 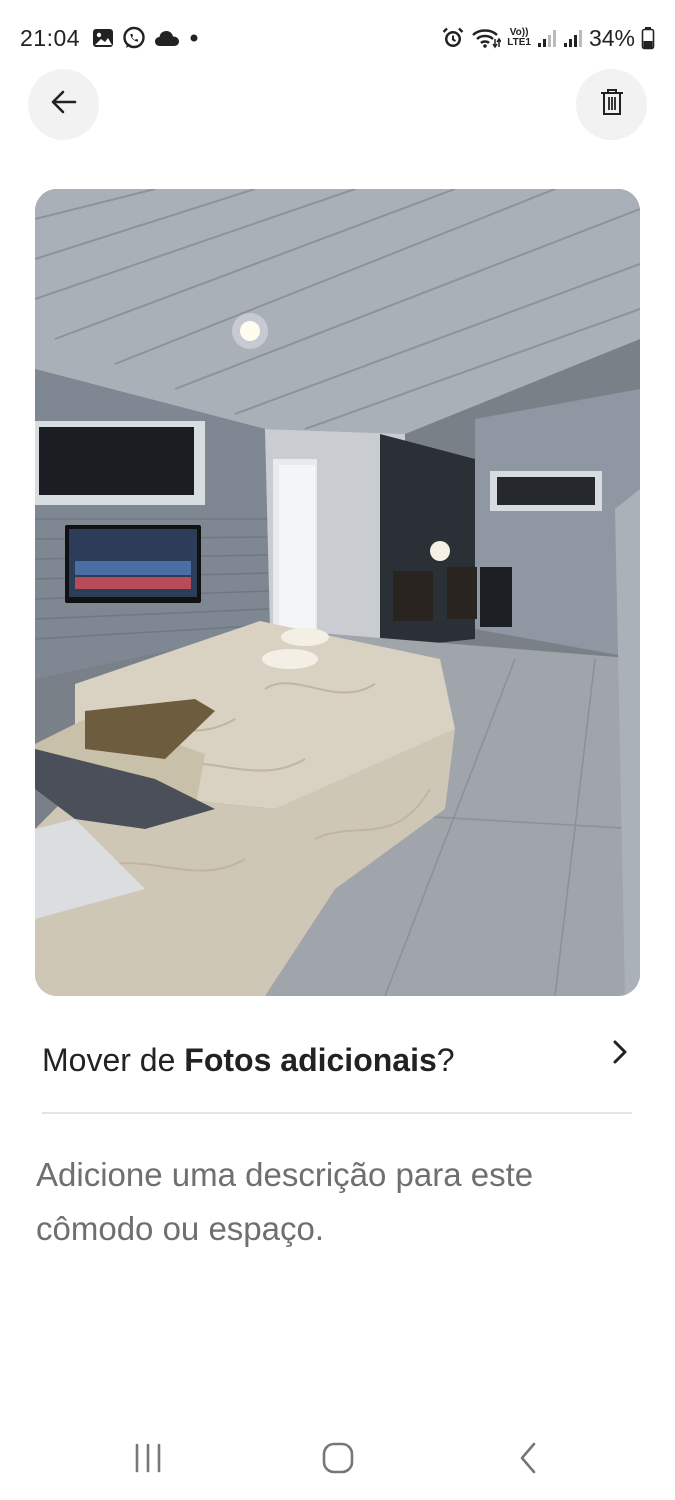 I want to click on status-right: Vo)) LTE1 34%, so click(x=548, y=38).